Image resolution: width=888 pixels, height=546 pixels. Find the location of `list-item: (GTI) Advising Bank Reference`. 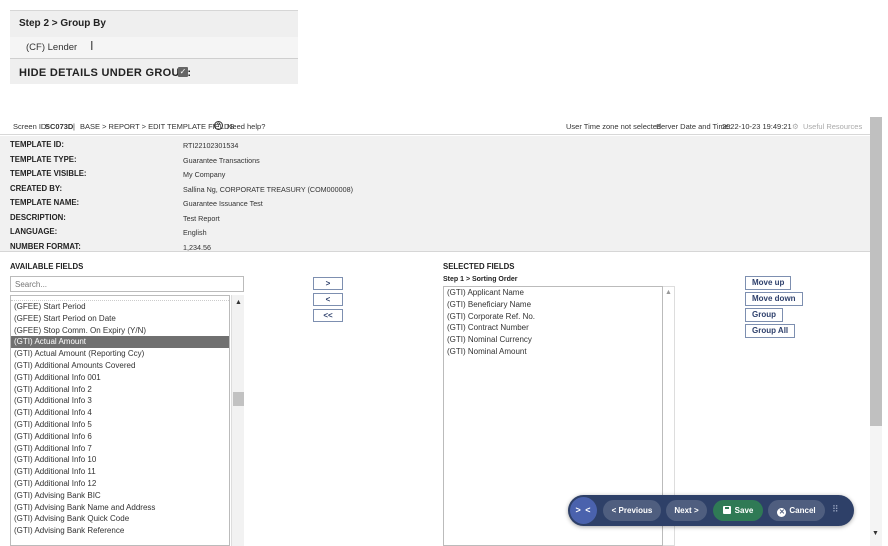

list-item: (GTI) Advising Bank Reference is located at coordinates (120, 531).